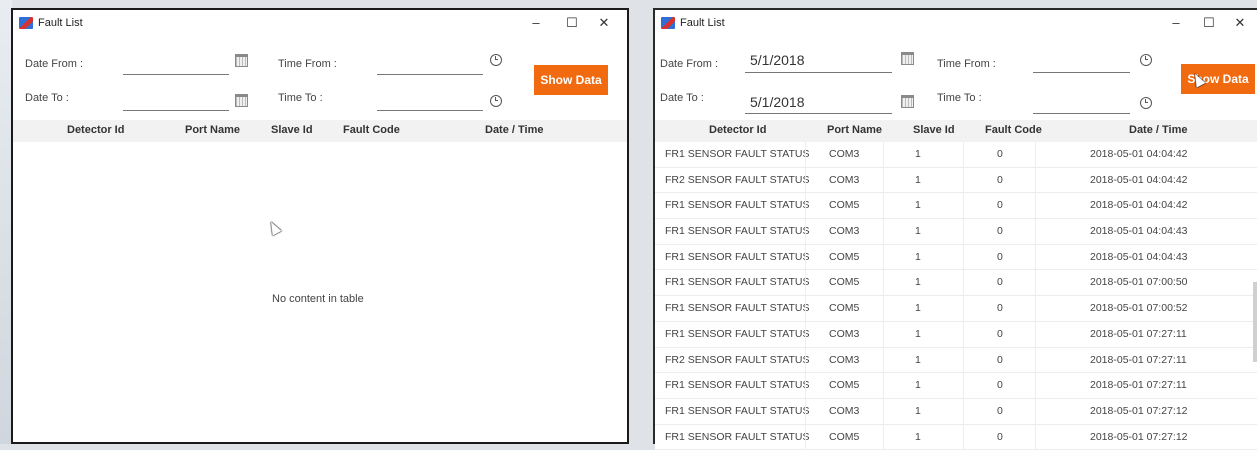 Image resolution: width=1257 pixels, height=450 pixels. I want to click on date-from-underline, so click(818, 72).